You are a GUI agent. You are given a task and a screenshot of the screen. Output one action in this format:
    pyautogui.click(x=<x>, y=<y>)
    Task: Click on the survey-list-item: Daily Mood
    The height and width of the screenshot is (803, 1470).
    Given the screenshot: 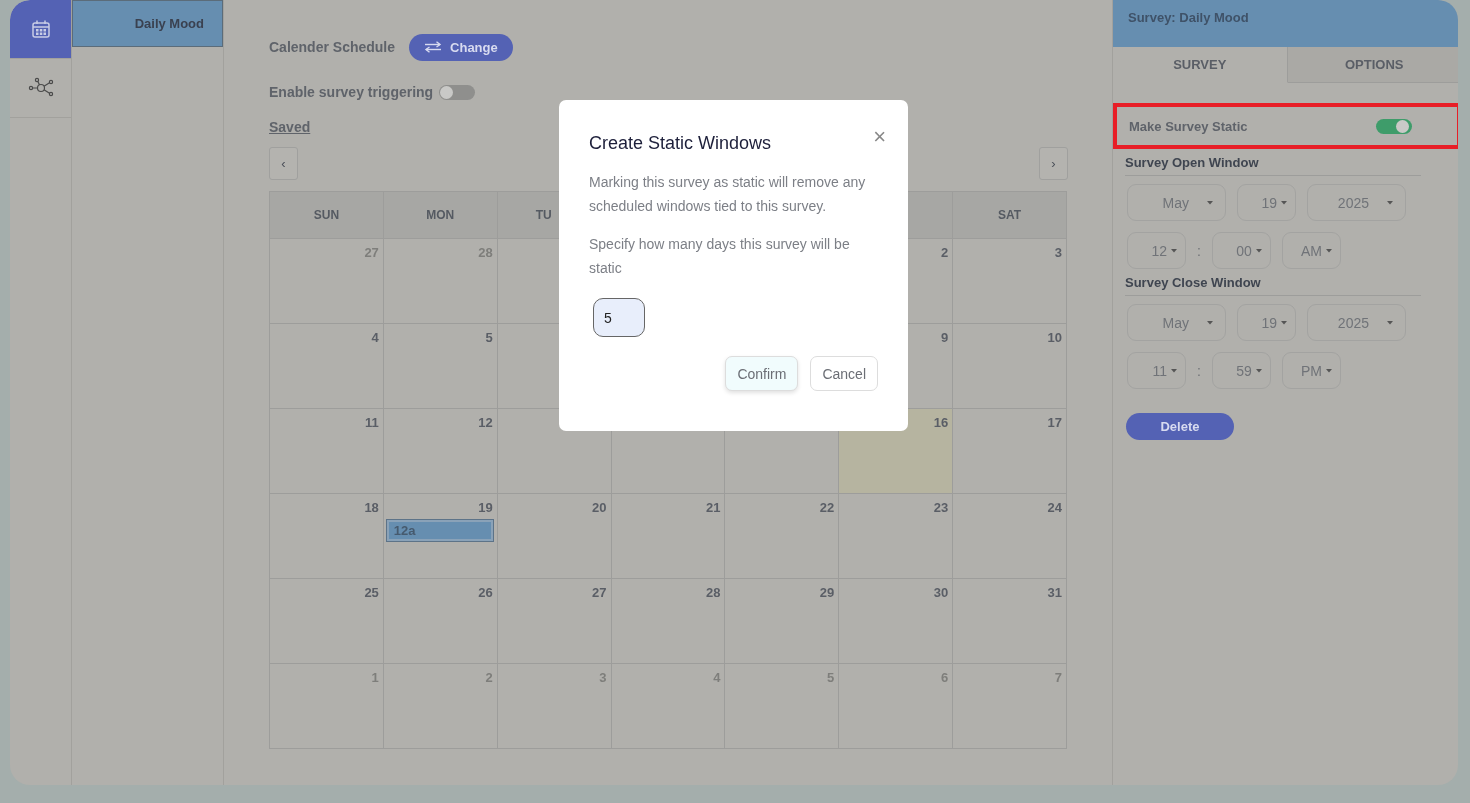 What is the action you would take?
    pyautogui.click(x=147, y=23)
    